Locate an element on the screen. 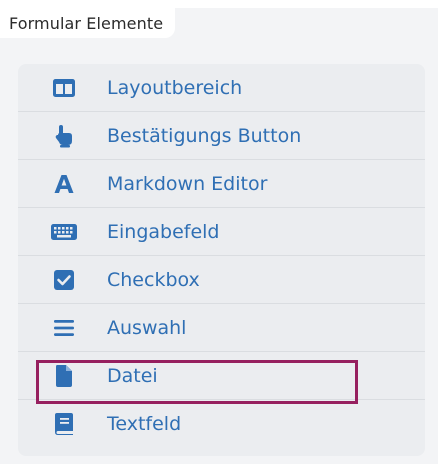 The width and height of the screenshot is (438, 464). font-letter-a-icon is located at coordinates (64, 184).